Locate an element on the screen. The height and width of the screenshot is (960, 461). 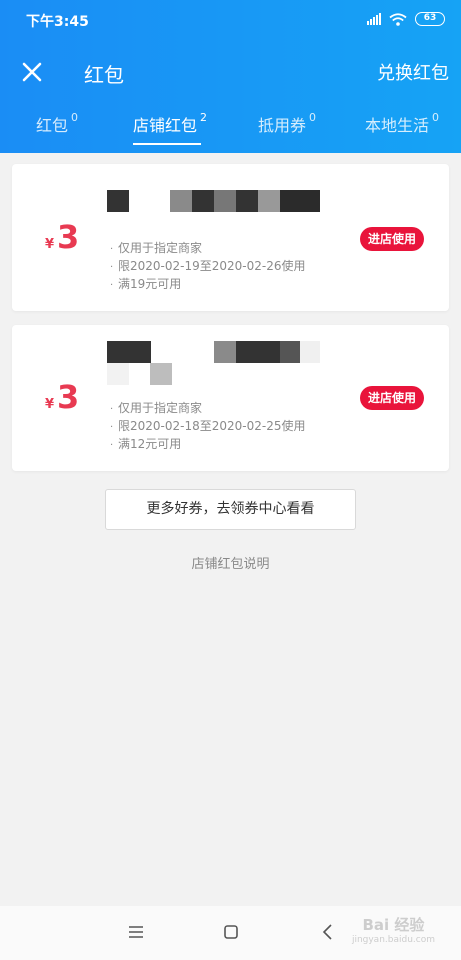
tab-coupon: 抵用券 0 is located at coordinates (287, 123).